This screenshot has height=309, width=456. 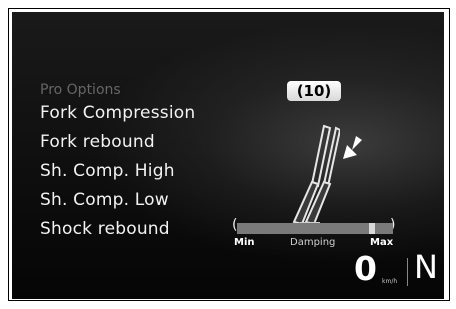 I want to click on damping-min-label: Min, so click(x=244, y=242).